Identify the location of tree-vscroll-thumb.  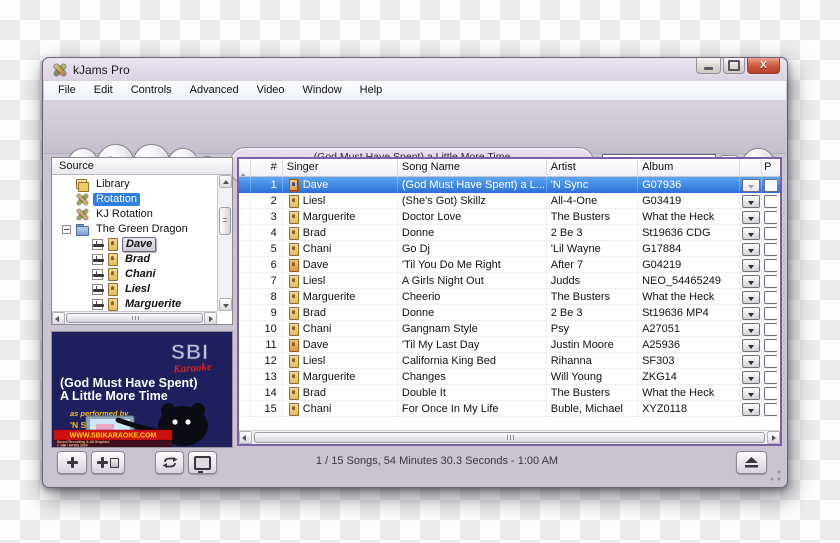
(225, 221).